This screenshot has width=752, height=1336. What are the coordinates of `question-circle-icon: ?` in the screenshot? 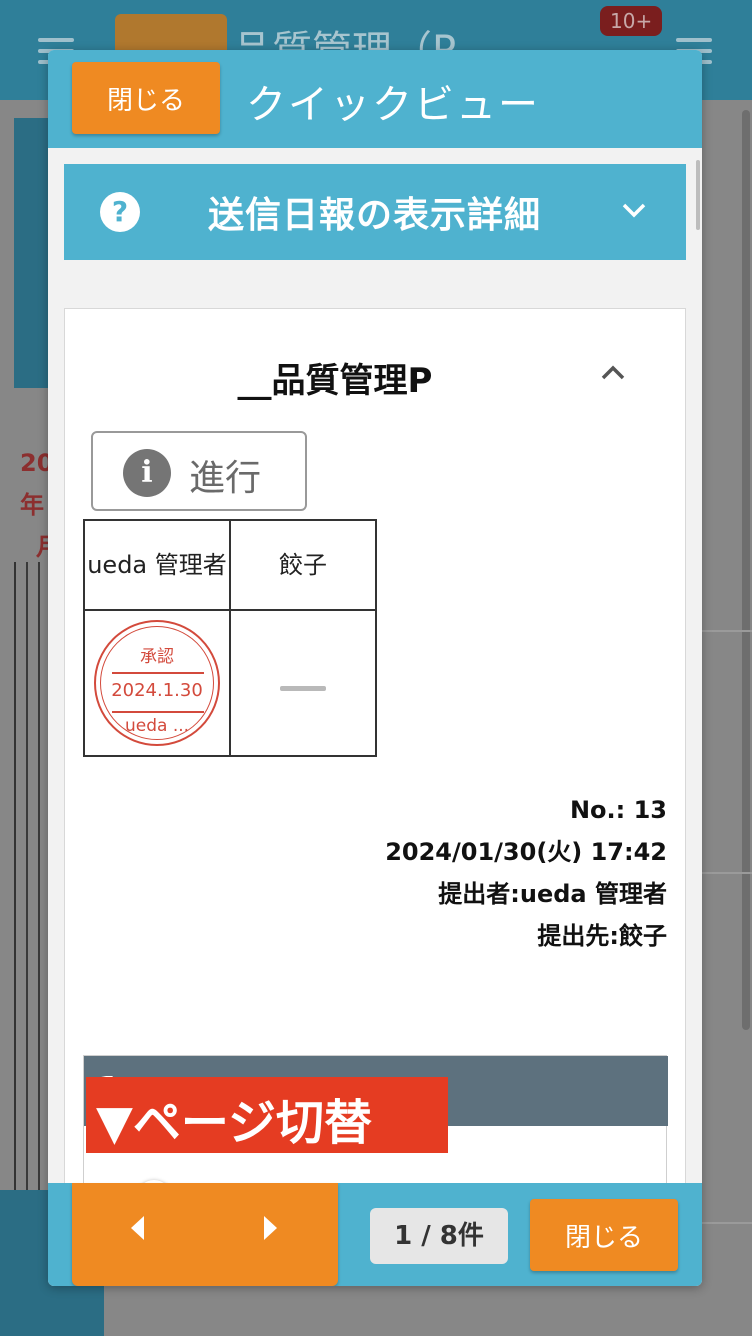 It's located at (120, 212).